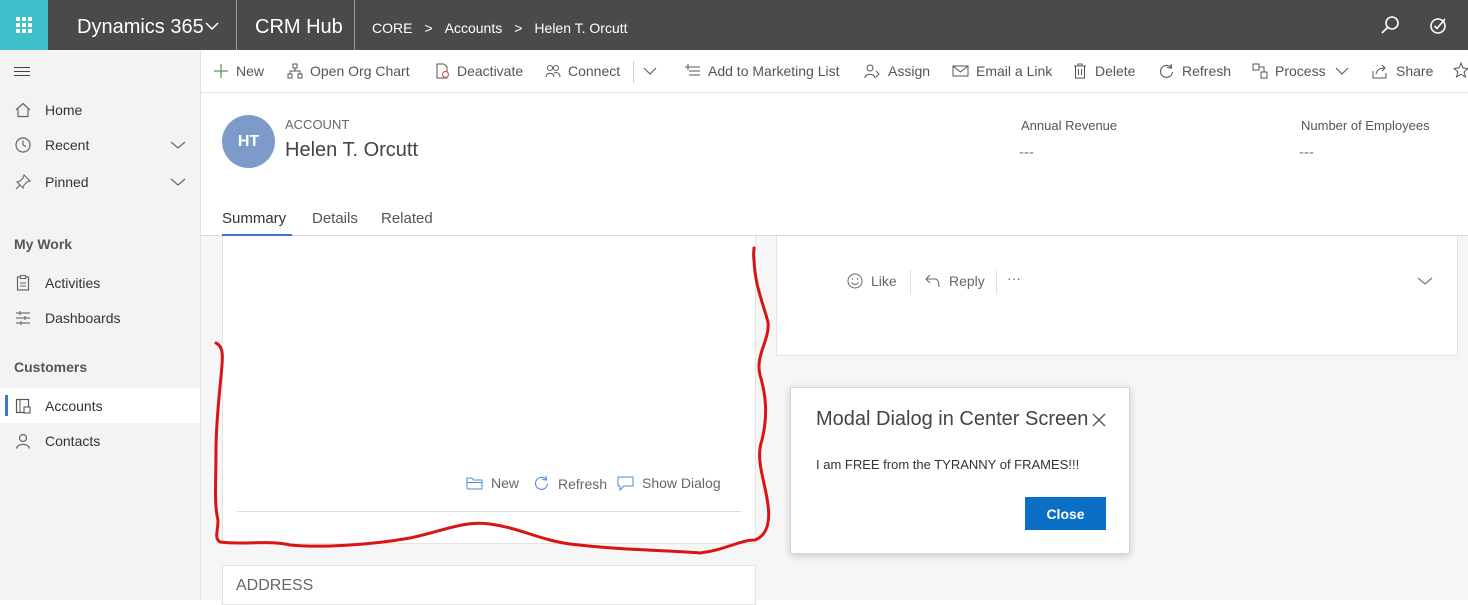 The image size is (1468, 605). What do you see at coordinates (23, 181) in the screenshot?
I see `pin-icon` at bounding box center [23, 181].